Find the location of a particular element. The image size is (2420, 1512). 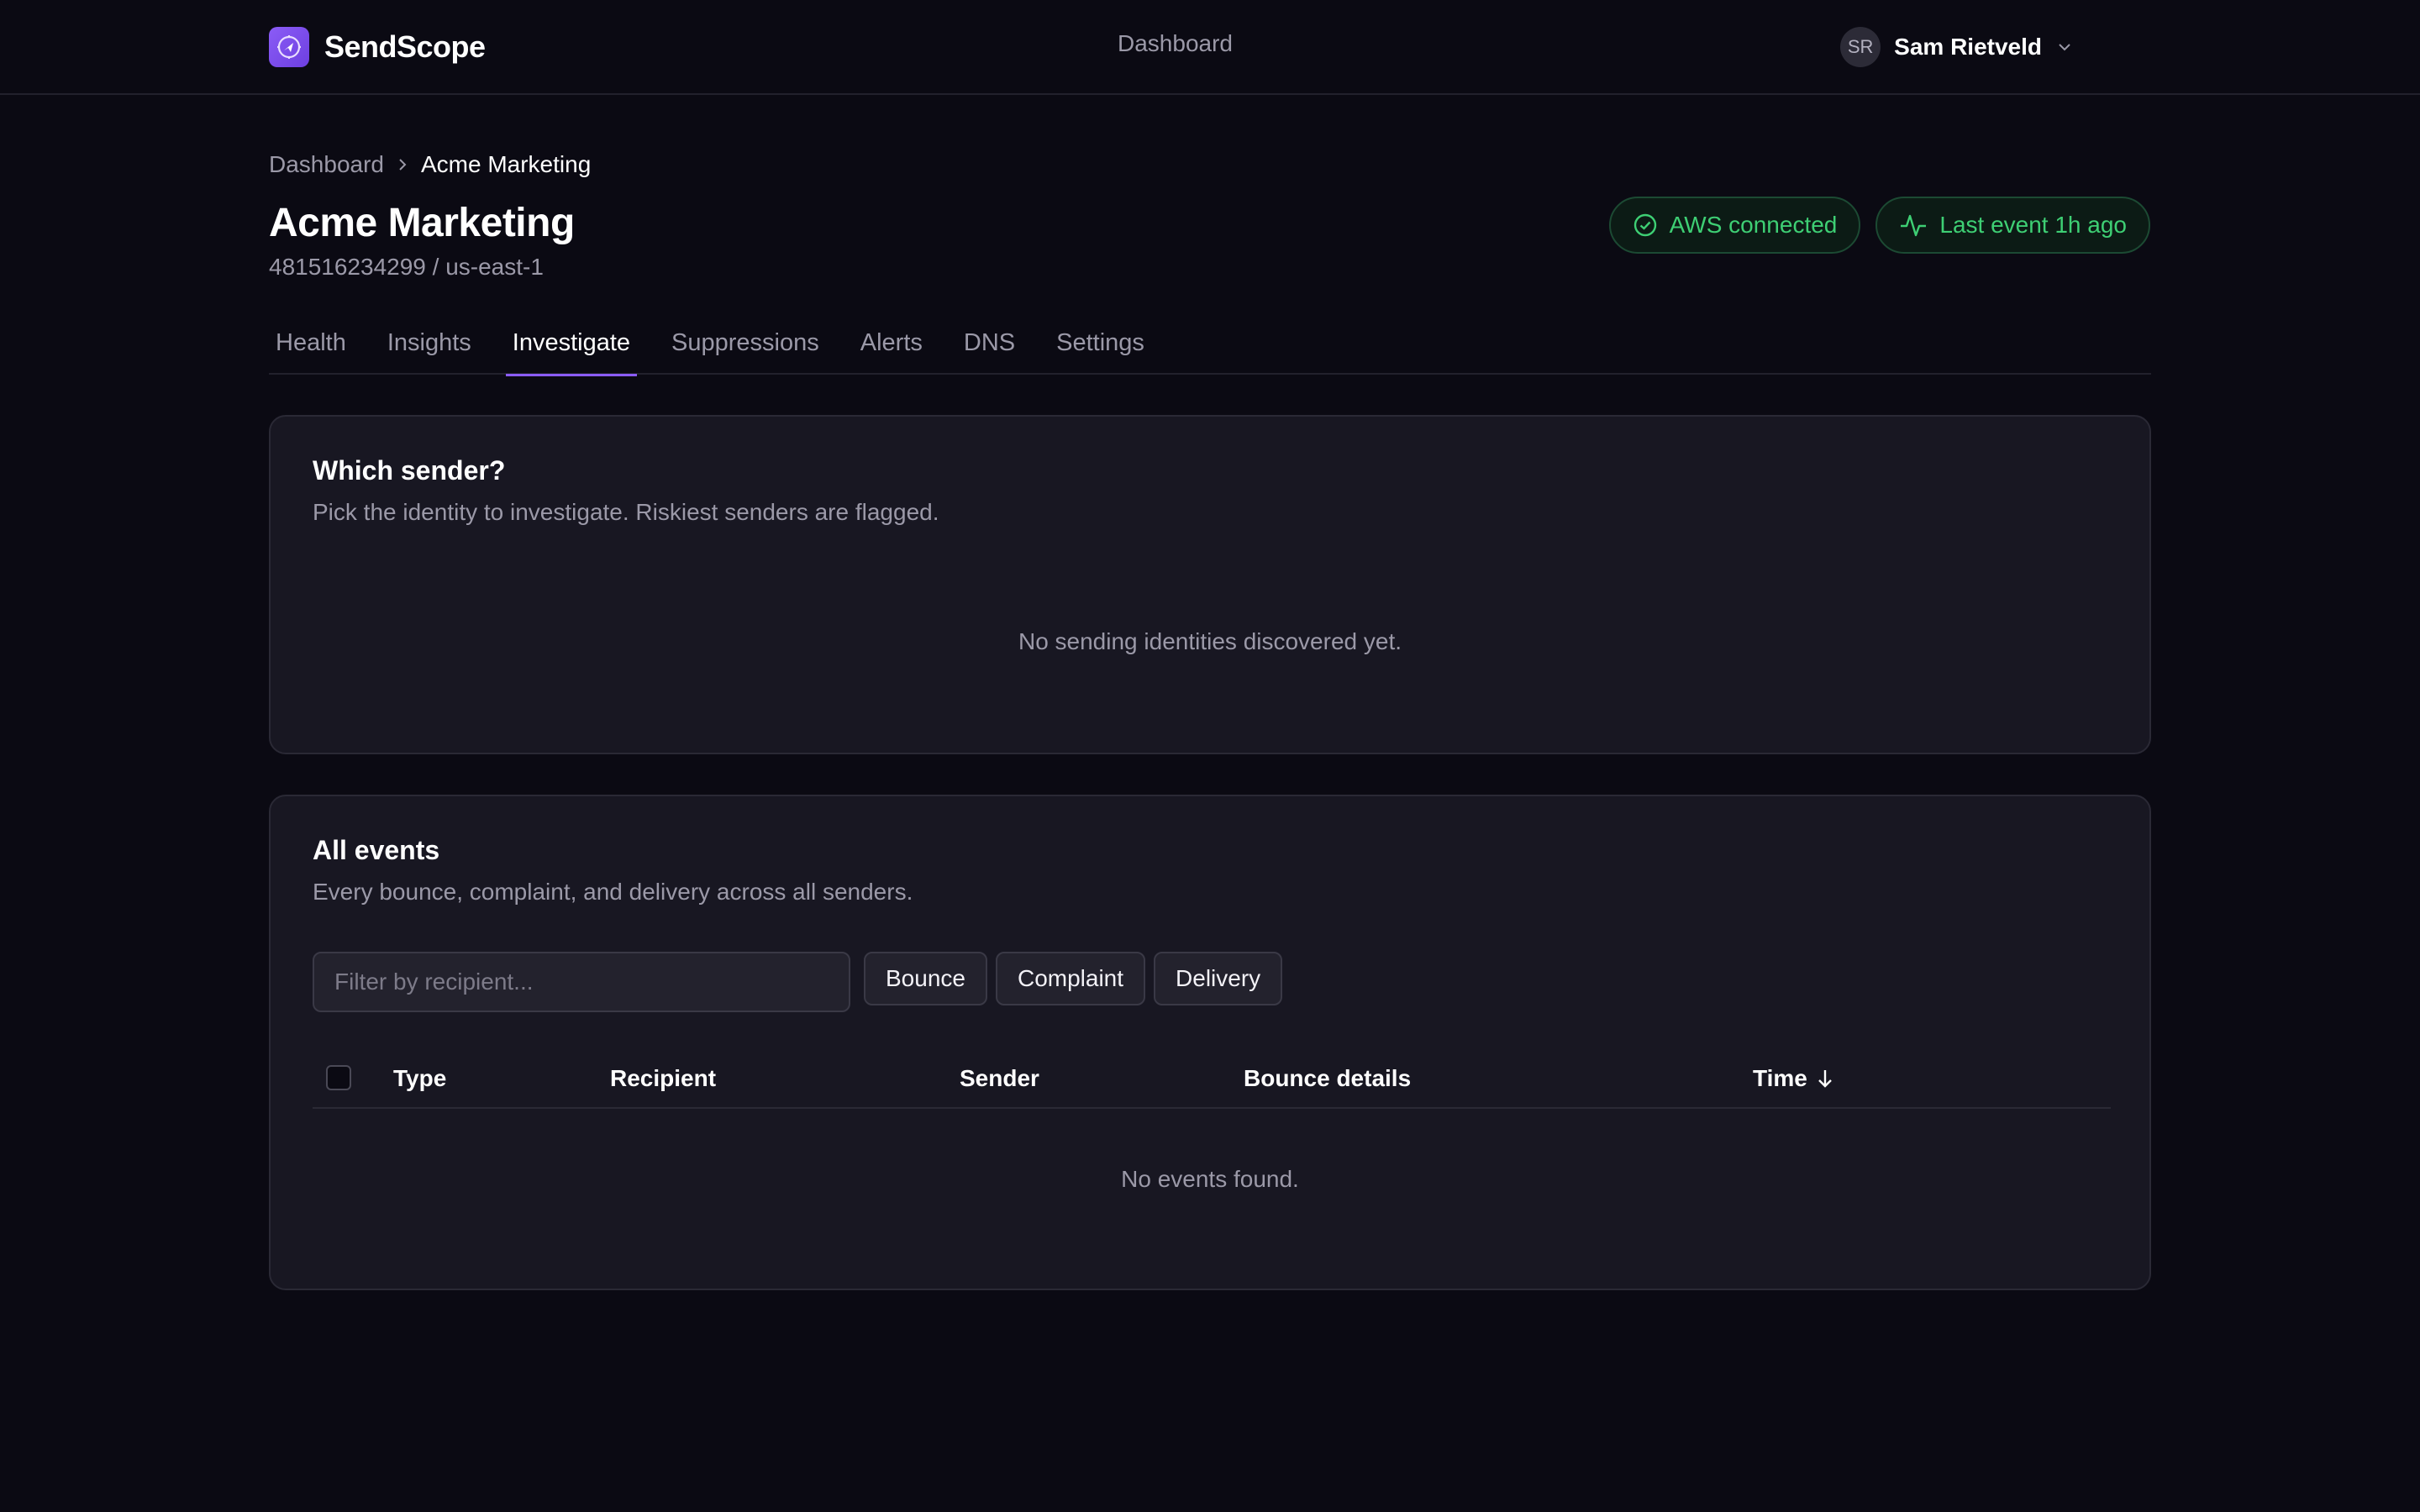

compass-logo-icon is located at coordinates (289, 47).